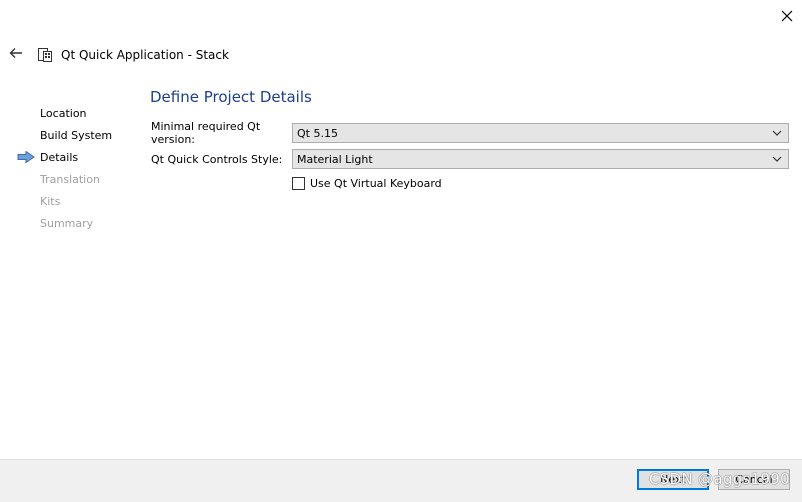 This screenshot has width=802, height=502. What do you see at coordinates (317, 133) in the screenshot?
I see `qt-version-value: Qt 5.15` at bounding box center [317, 133].